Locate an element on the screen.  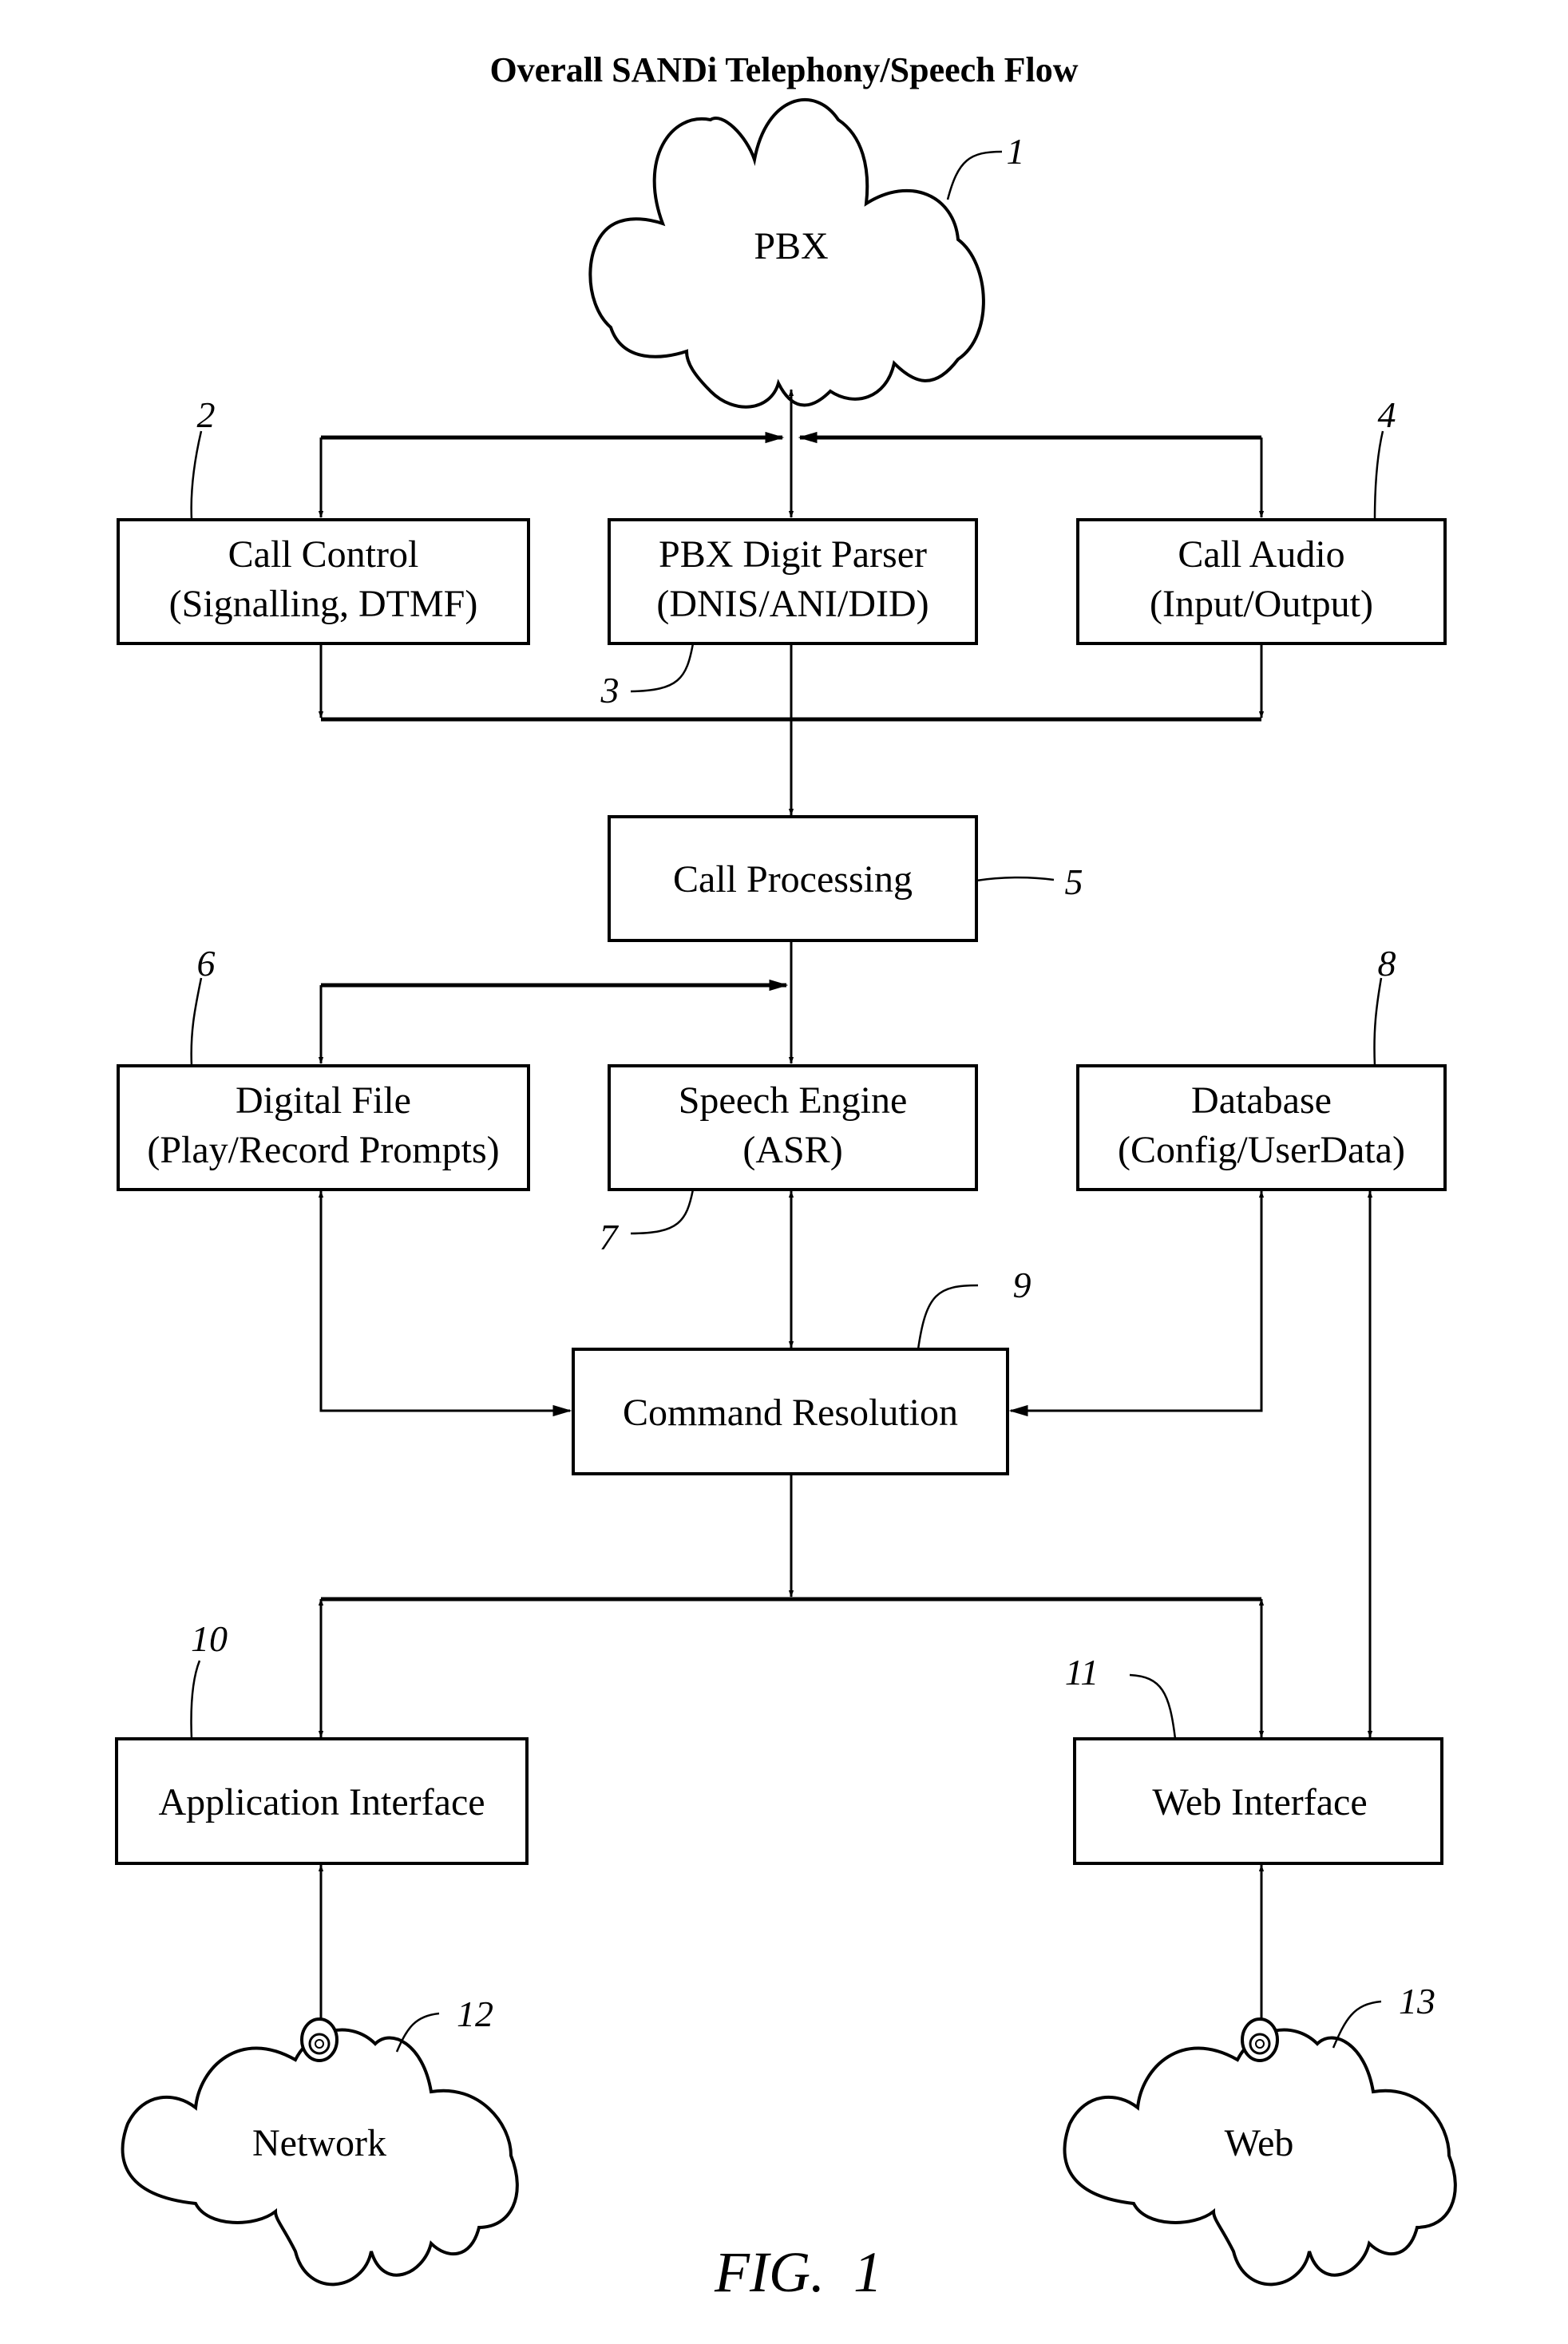
pbx-cloud: PBX is located at coordinates (787, 253).